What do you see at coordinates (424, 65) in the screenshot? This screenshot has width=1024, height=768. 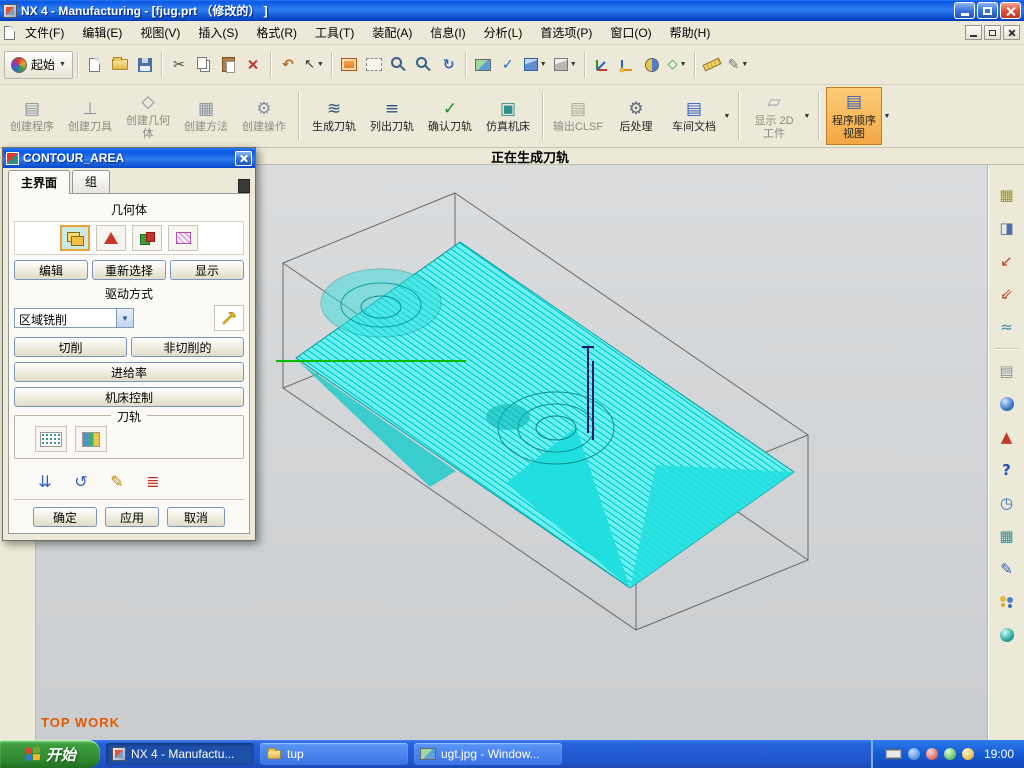 I see `zoom-button` at bounding box center [424, 65].